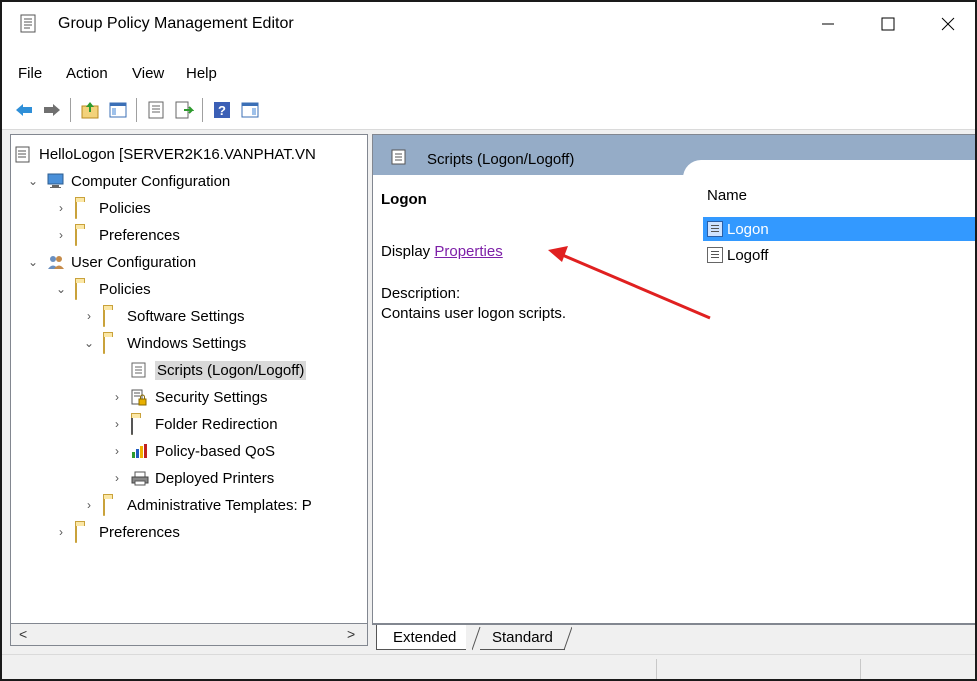 The image size is (977, 681). Describe the element at coordinates (673, 637) in the screenshot. I see `view-tabs: Extended Standard` at that location.